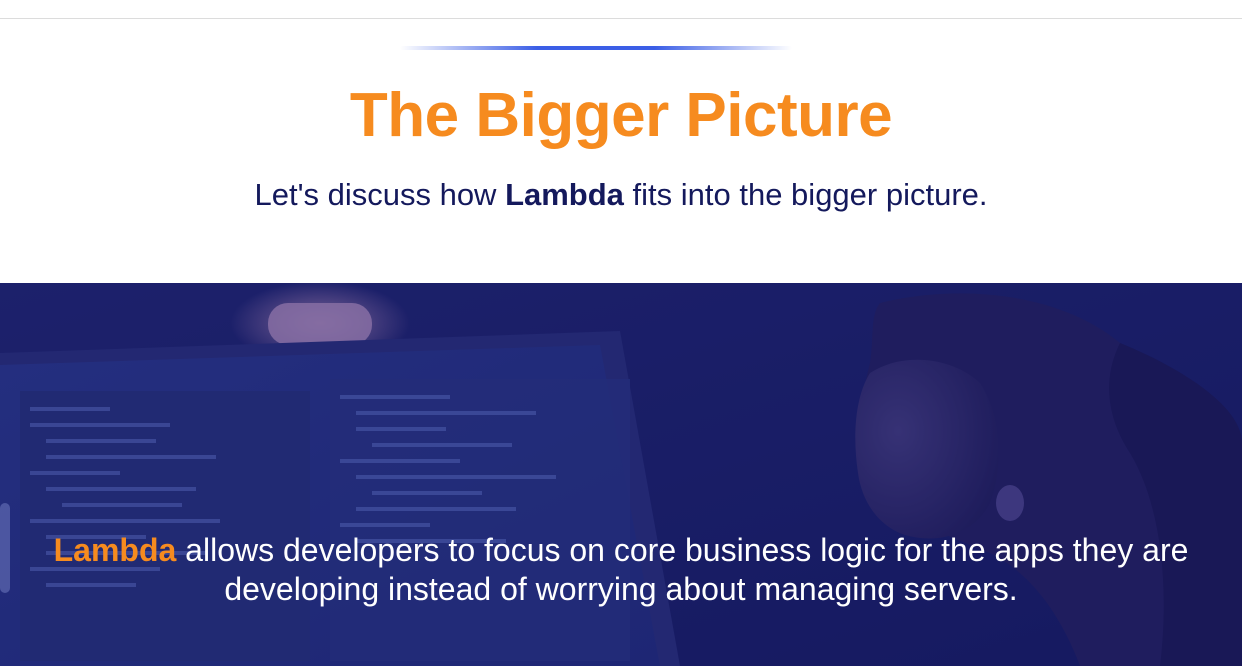 This screenshot has height=666, width=1242. I want to click on subtitle-prefix: Let's discuss how, so click(380, 194).